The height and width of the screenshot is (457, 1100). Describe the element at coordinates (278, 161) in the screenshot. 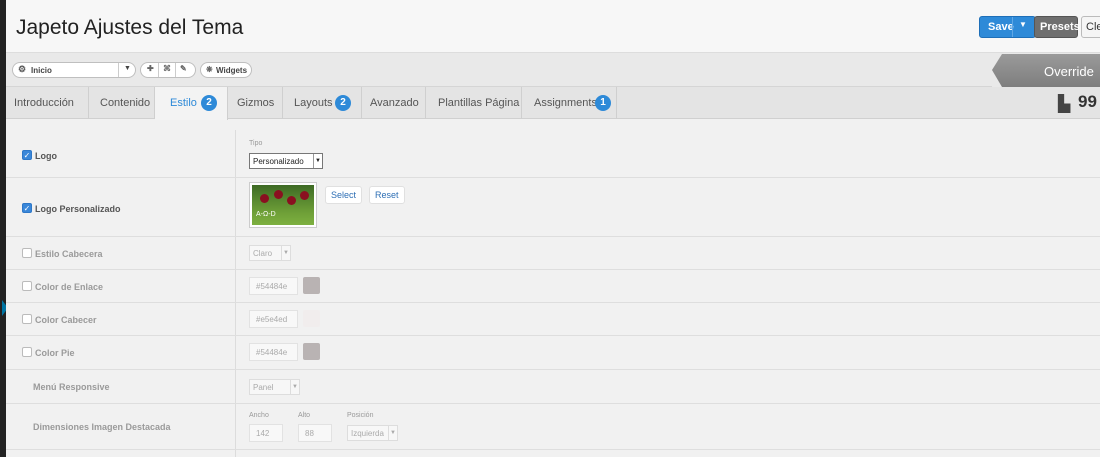

I see `tipo-value: Personalizado` at that location.